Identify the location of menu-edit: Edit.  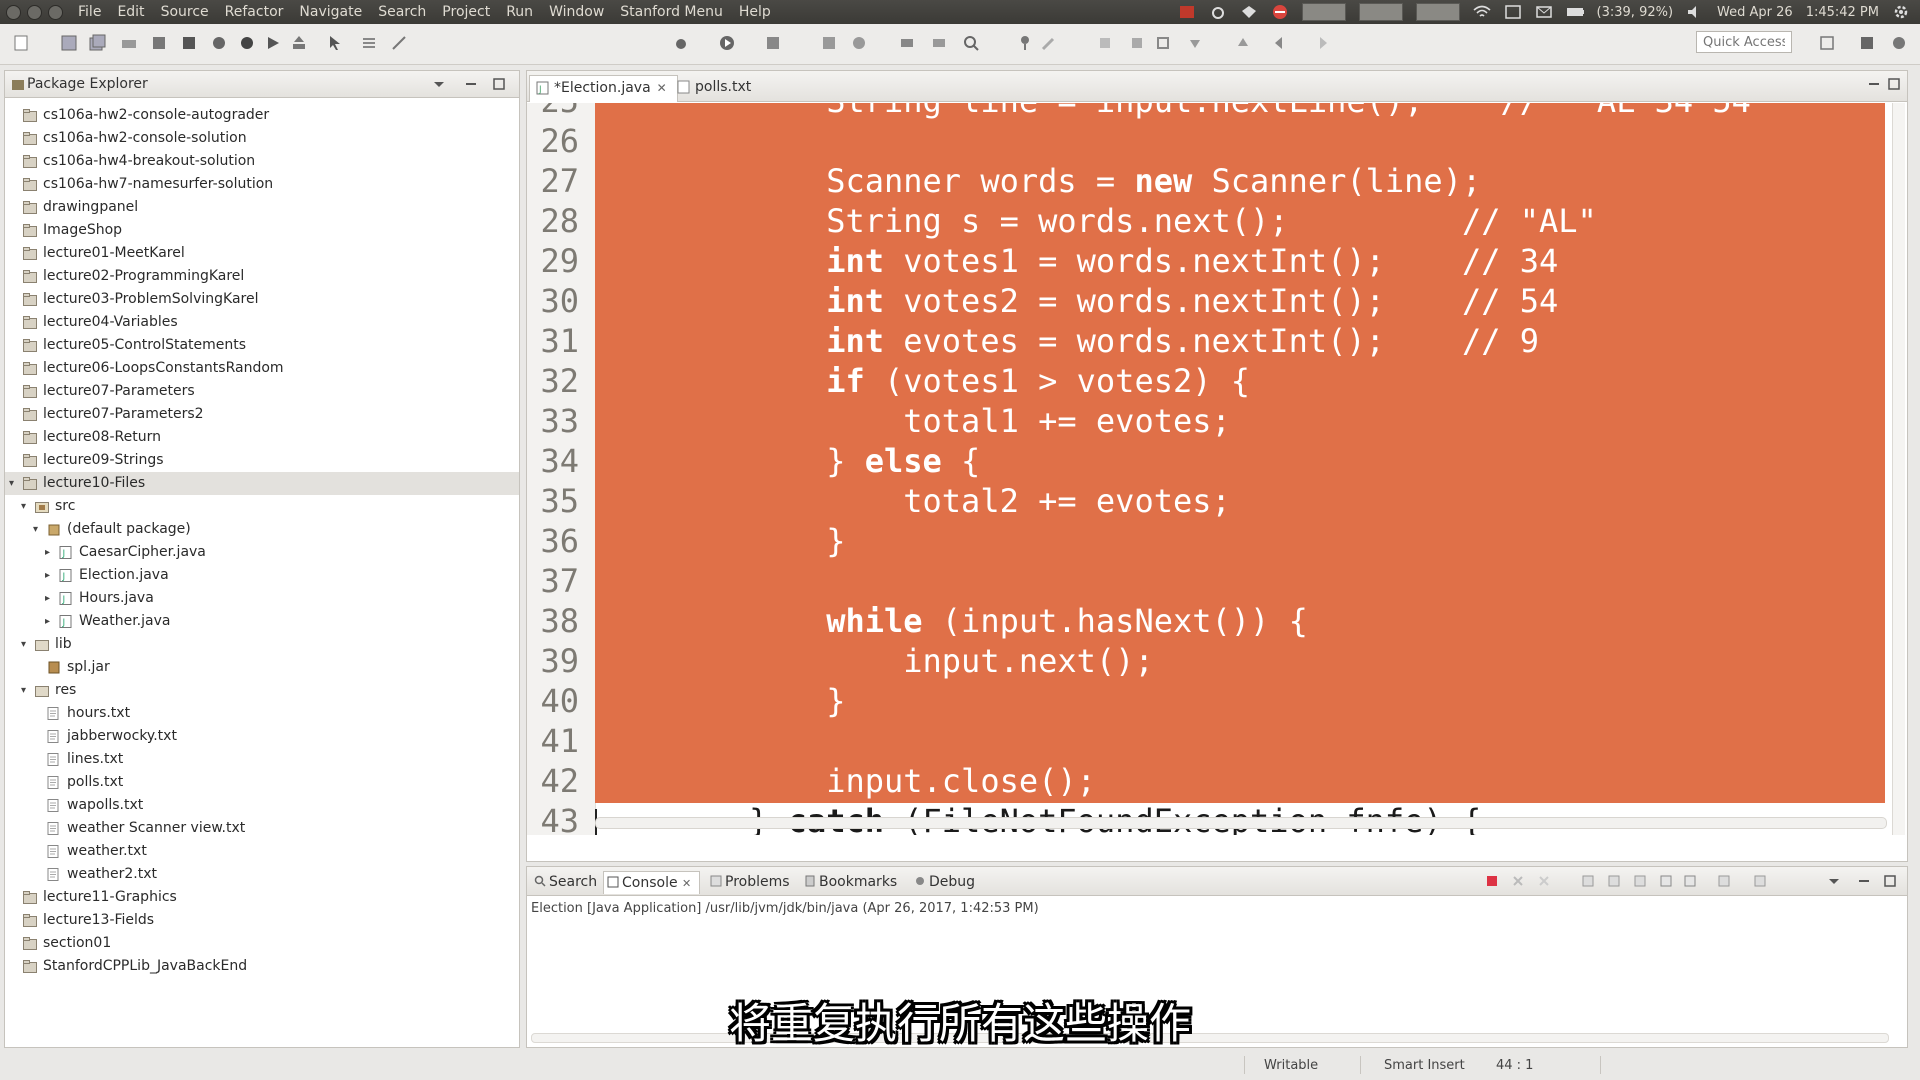
(130, 12).